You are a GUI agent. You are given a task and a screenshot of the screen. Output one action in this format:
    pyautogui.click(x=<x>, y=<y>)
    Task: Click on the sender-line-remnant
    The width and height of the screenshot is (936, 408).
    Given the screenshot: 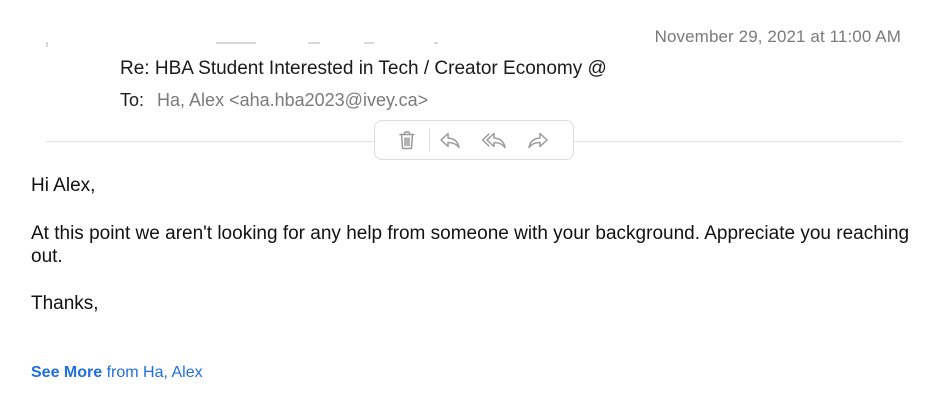 What is the action you would take?
    pyautogui.click(x=242, y=45)
    